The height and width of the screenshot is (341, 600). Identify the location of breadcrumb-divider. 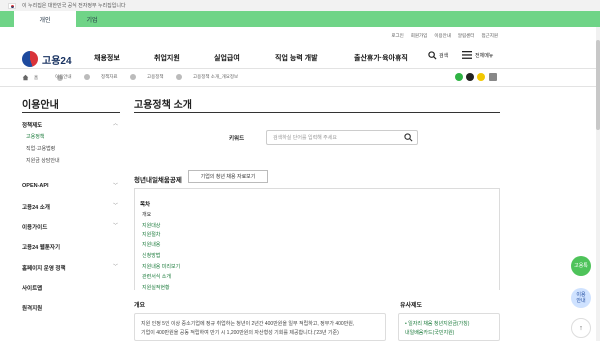
(298, 86).